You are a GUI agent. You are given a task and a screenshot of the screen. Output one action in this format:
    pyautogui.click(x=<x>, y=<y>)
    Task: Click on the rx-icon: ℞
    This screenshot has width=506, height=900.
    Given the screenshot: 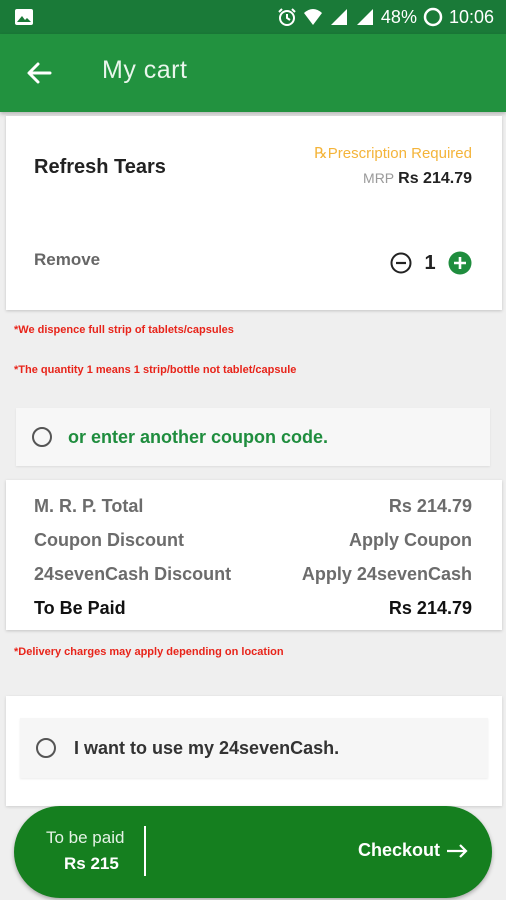 What is the action you would take?
    pyautogui.click(x=321, y=153)
    